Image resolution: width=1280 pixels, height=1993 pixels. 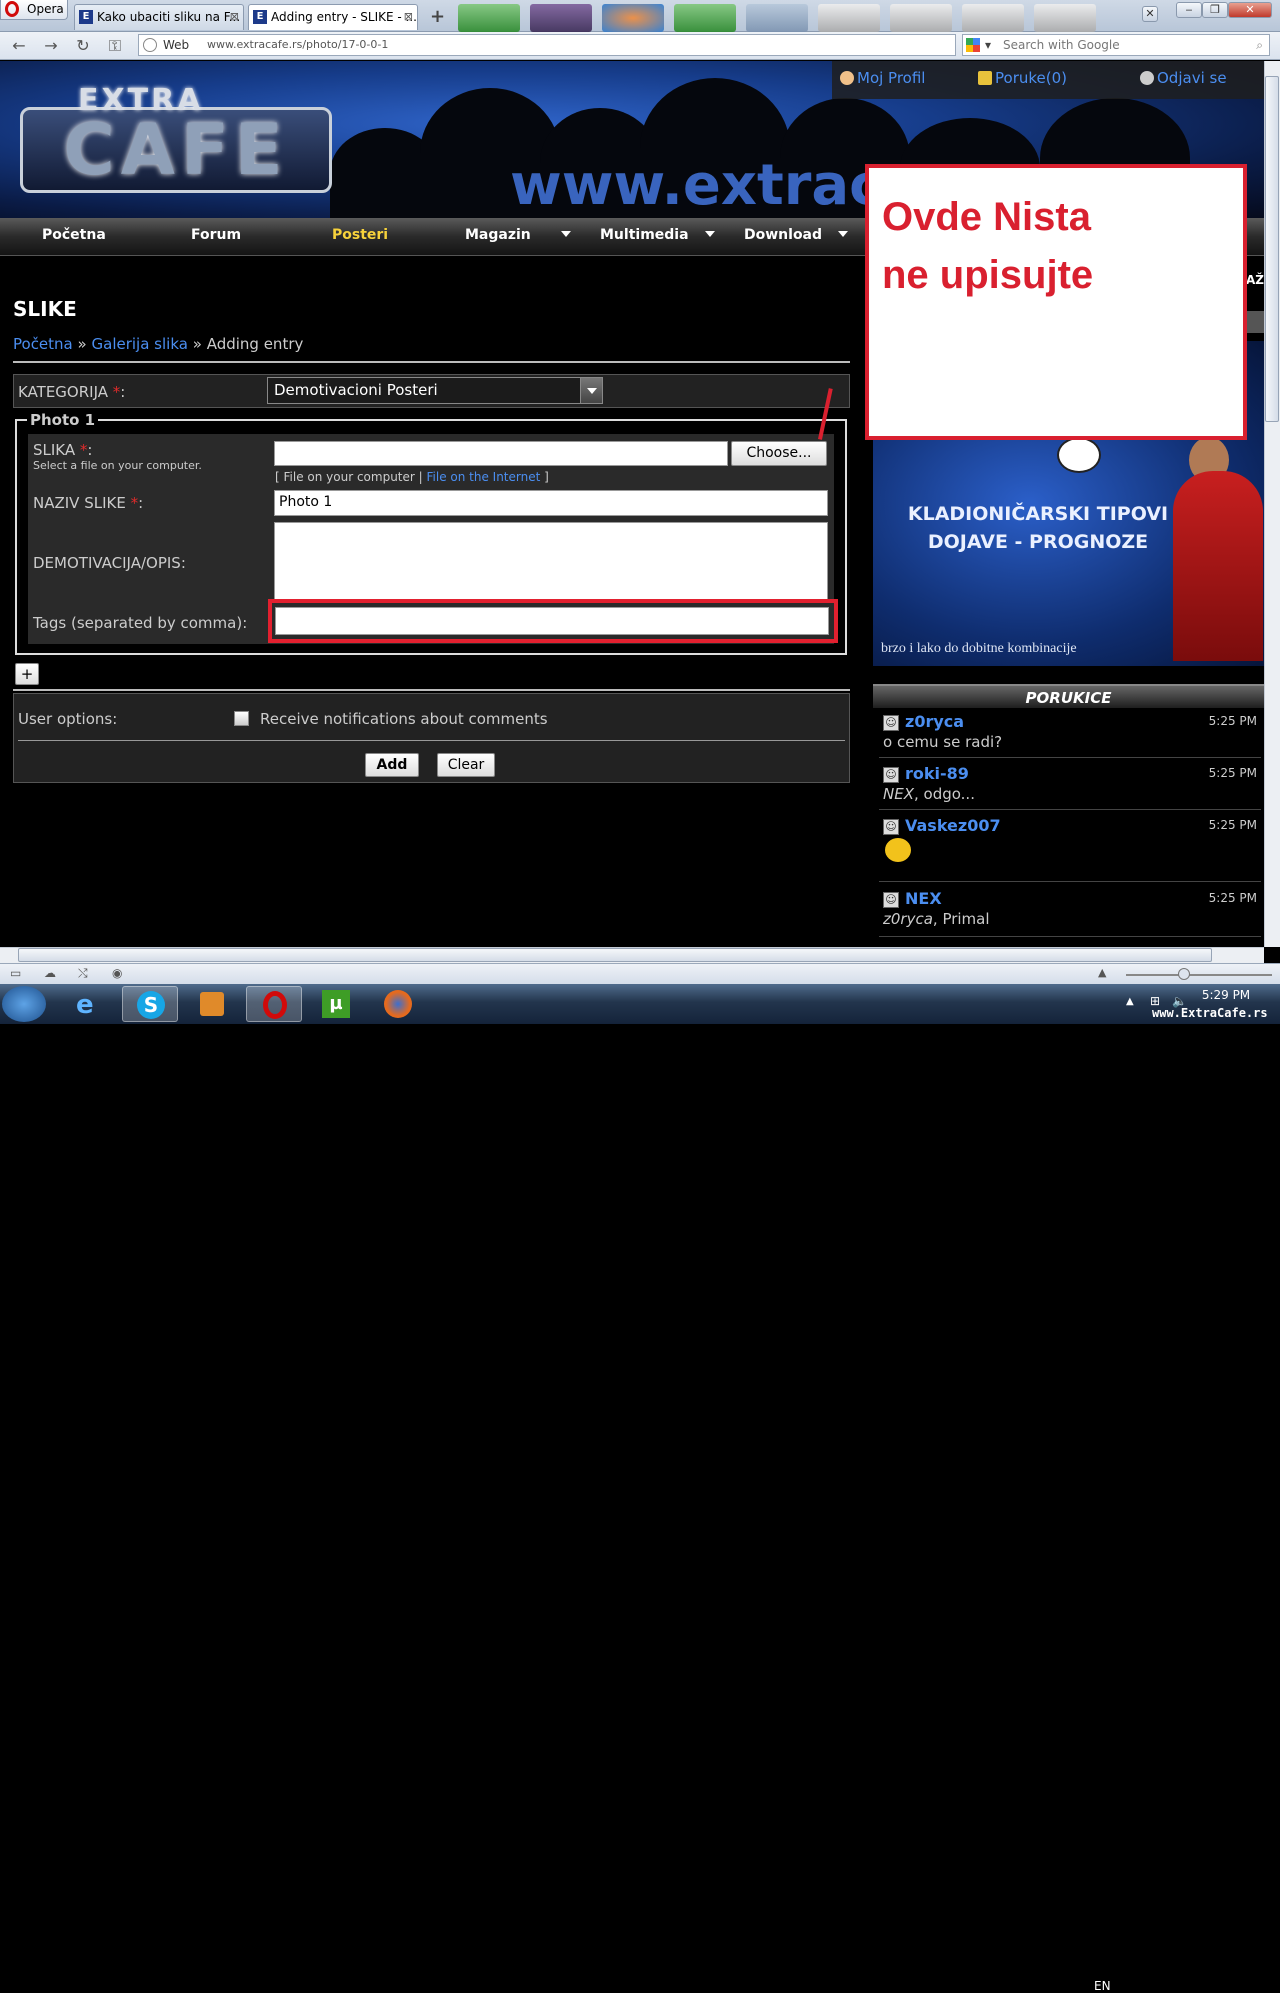 I want to click on taskbar-skype: S, so click(x=150, y=1004).